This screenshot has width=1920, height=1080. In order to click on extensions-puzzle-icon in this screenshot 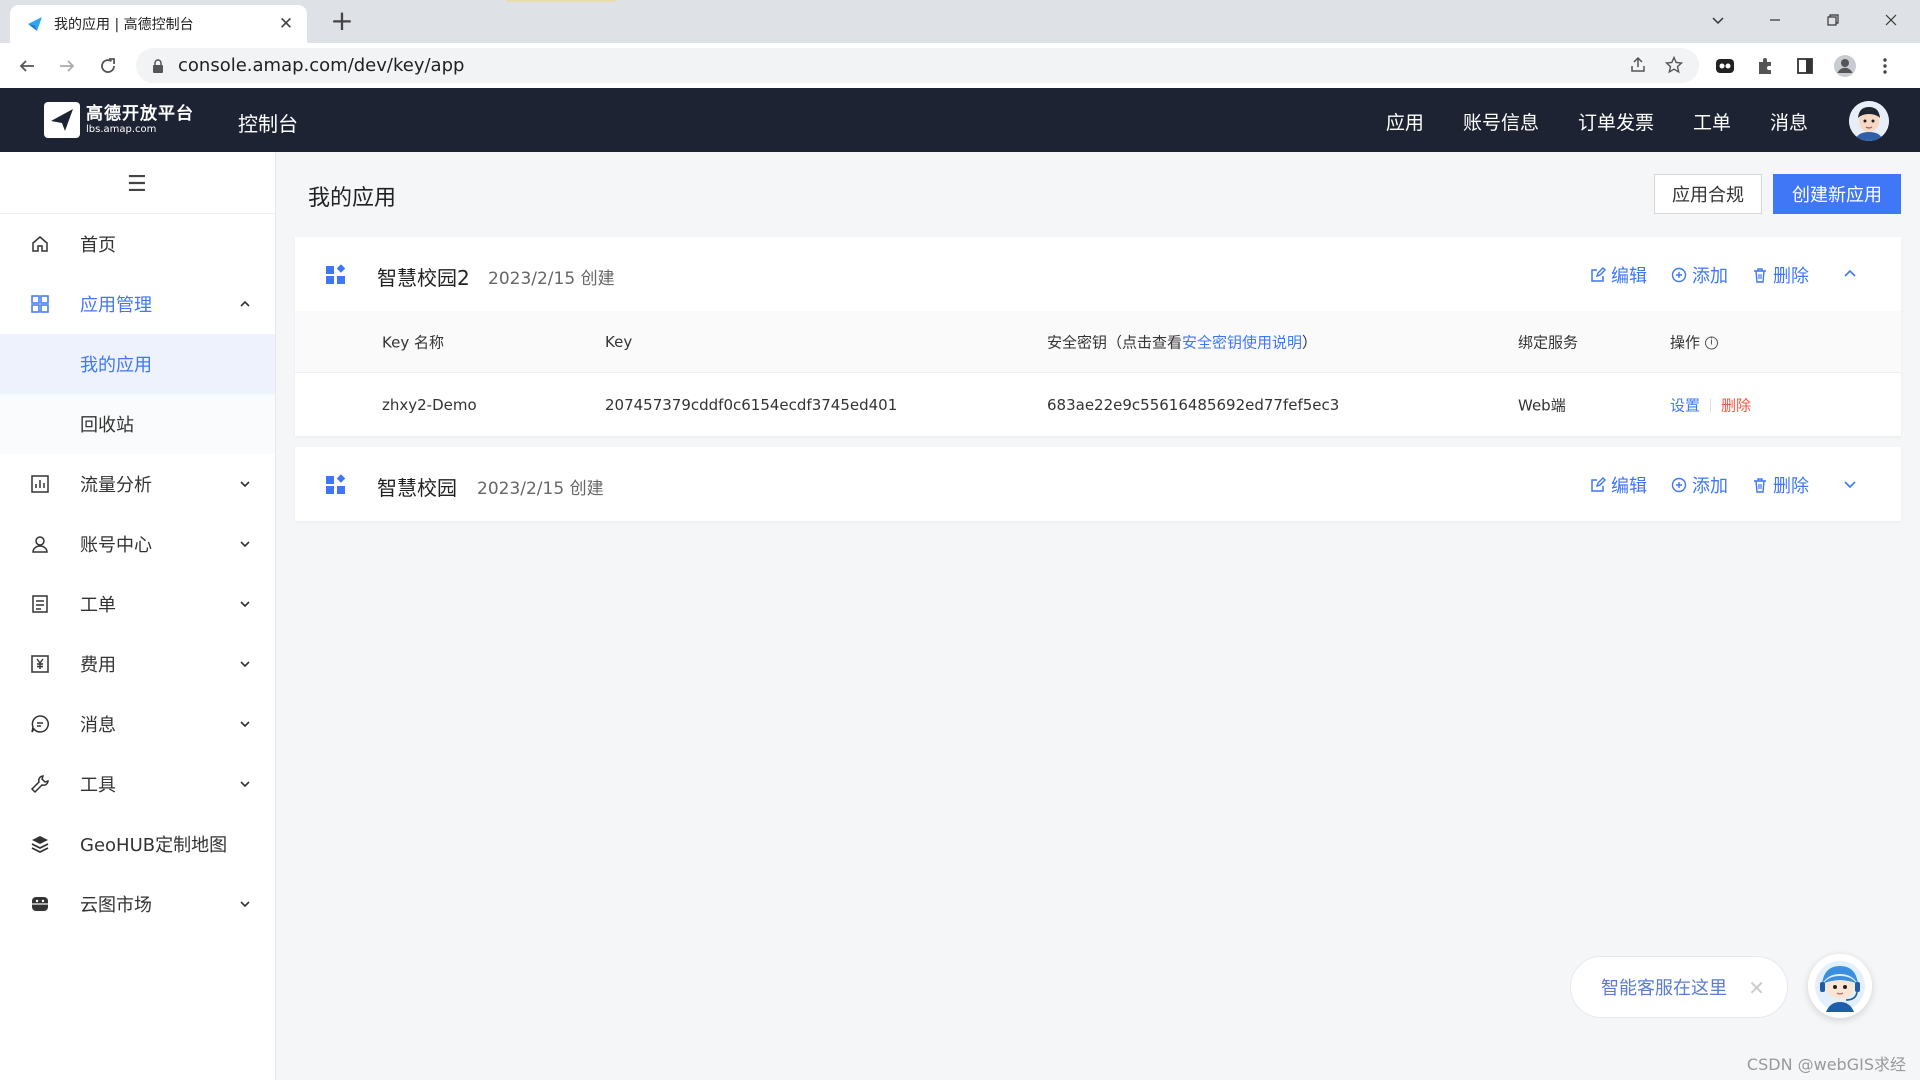, I will do `click(1765, 66)`.